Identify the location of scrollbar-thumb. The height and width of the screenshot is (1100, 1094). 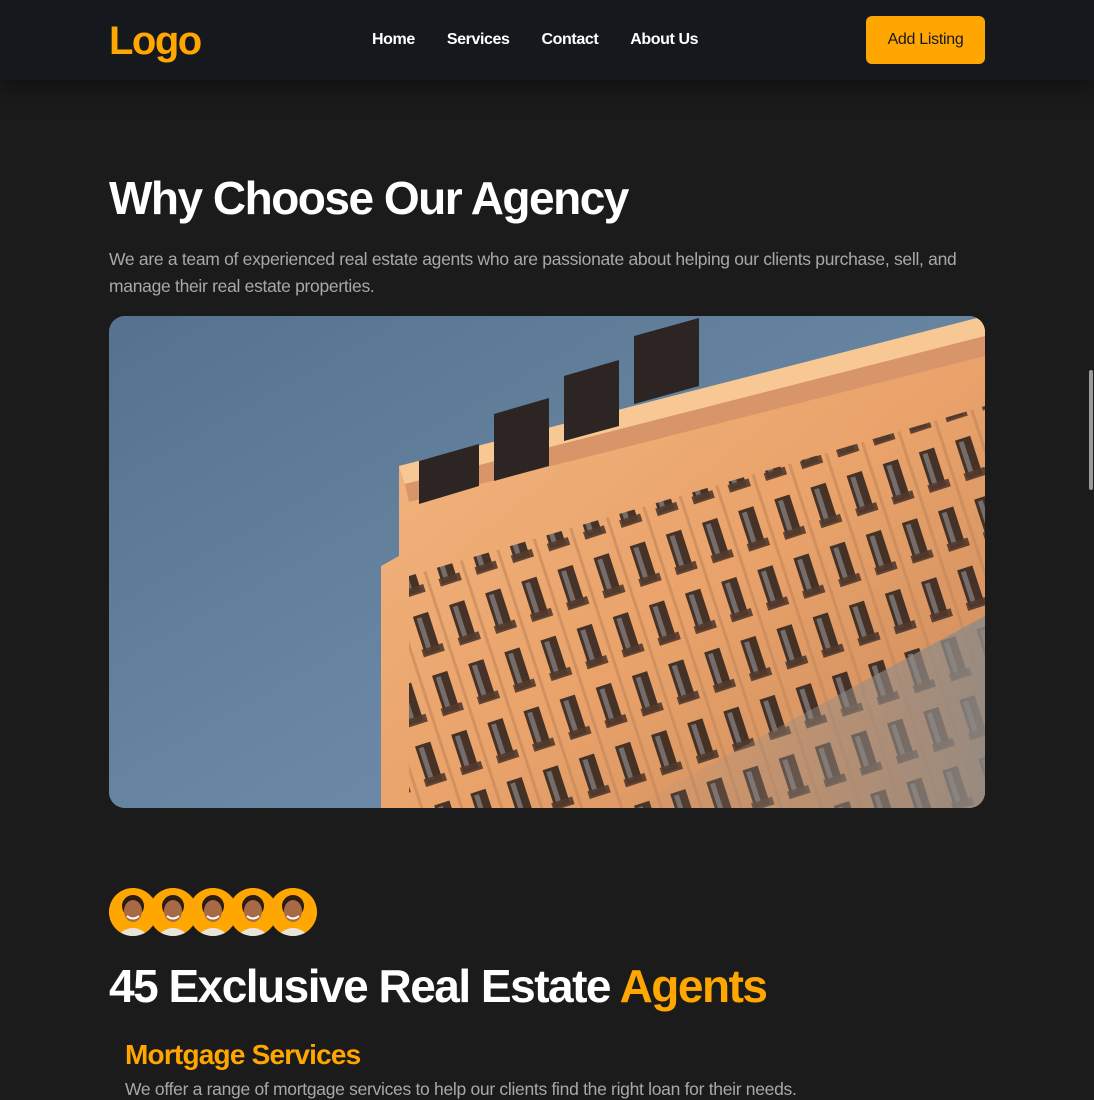
(1091, 430).